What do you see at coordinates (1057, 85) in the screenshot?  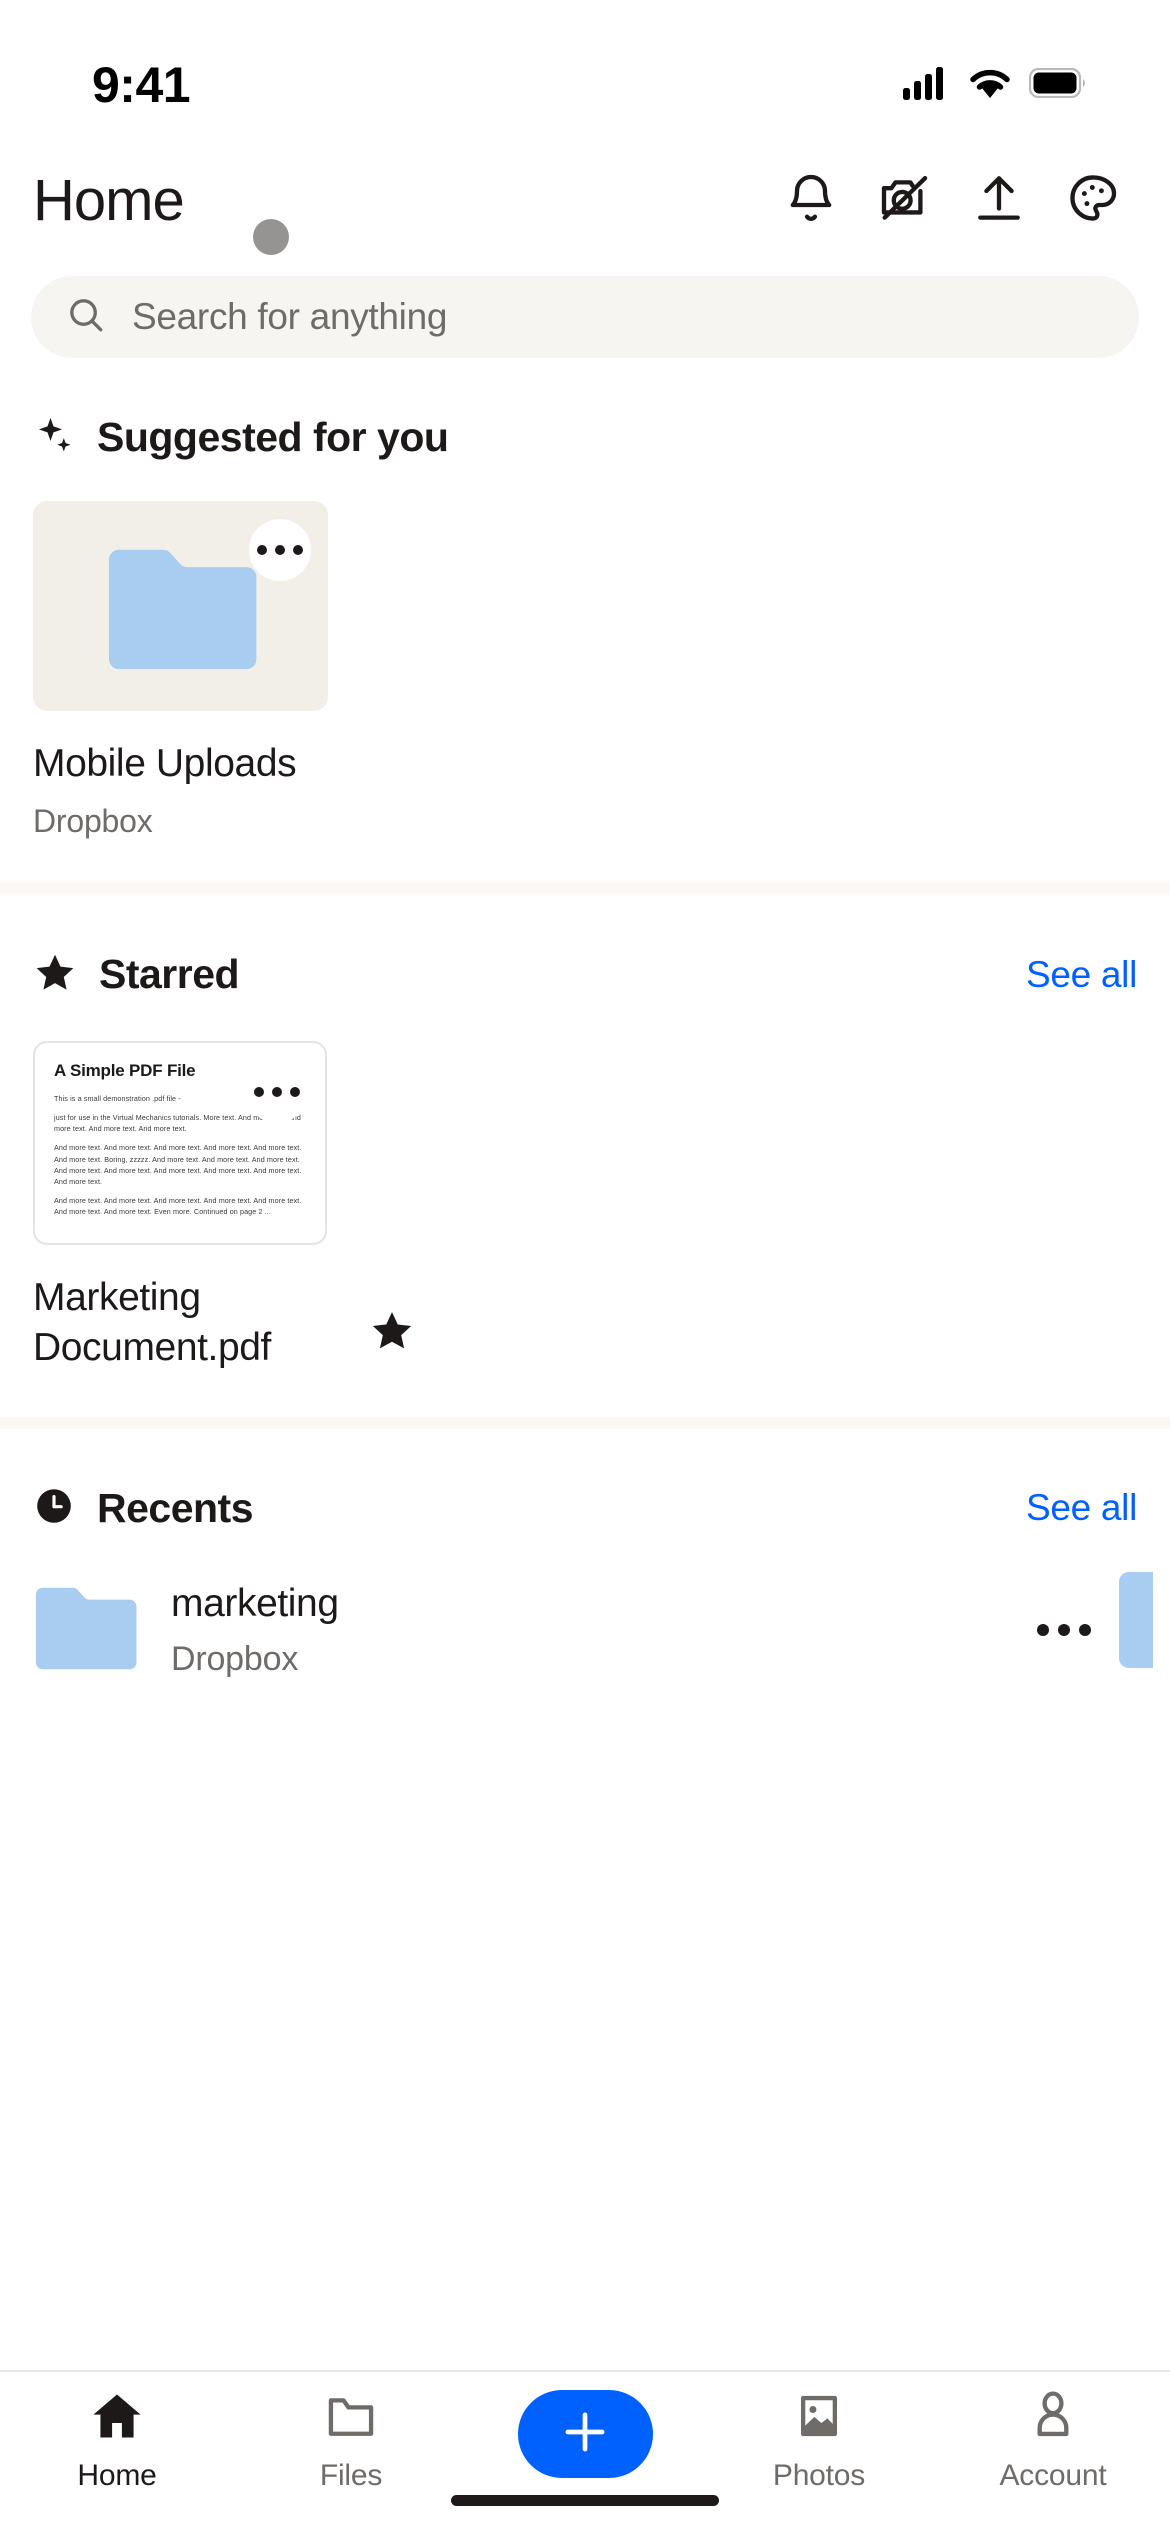 I see `battery-icon` at bounding box center [1057, 85].